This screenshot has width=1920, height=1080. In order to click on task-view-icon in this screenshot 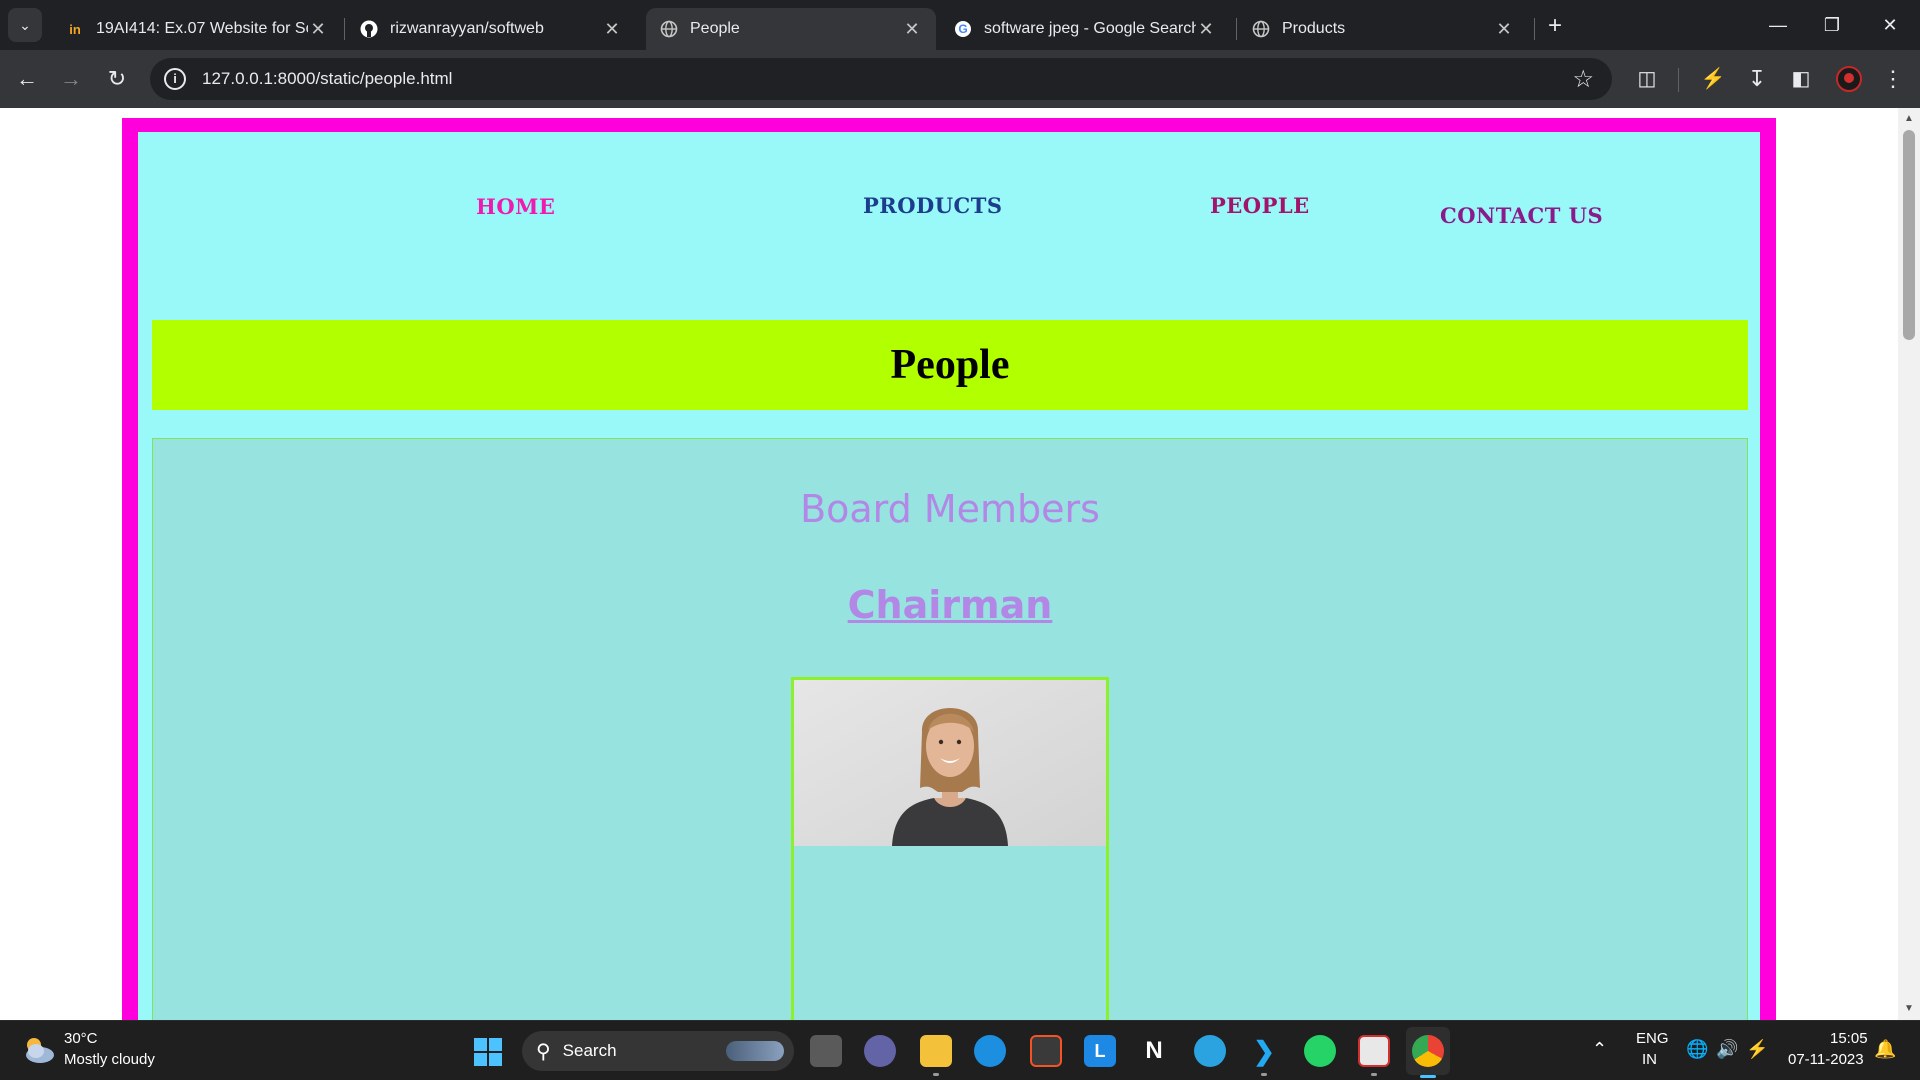, I will do `click(826, 1051)`.